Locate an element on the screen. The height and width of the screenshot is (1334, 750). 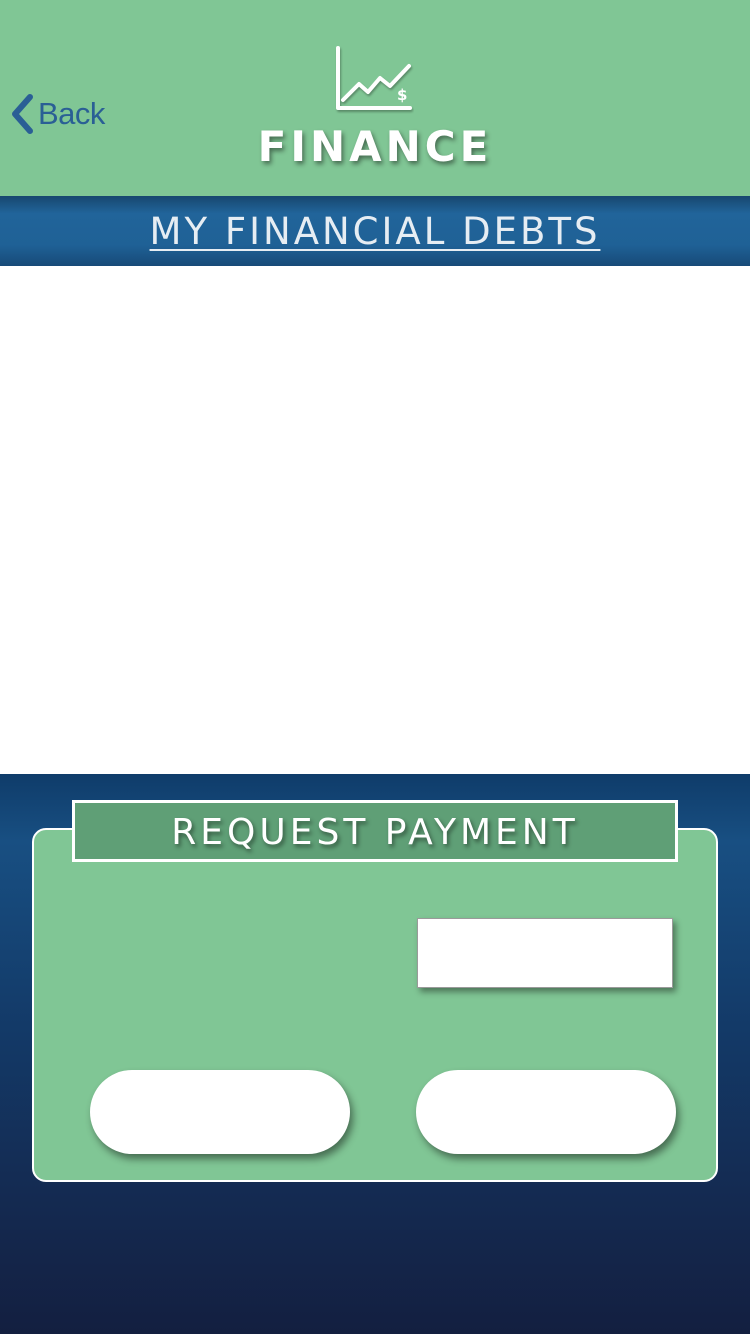
finance-chart-icon: $ is located at coordinates (374, 78).